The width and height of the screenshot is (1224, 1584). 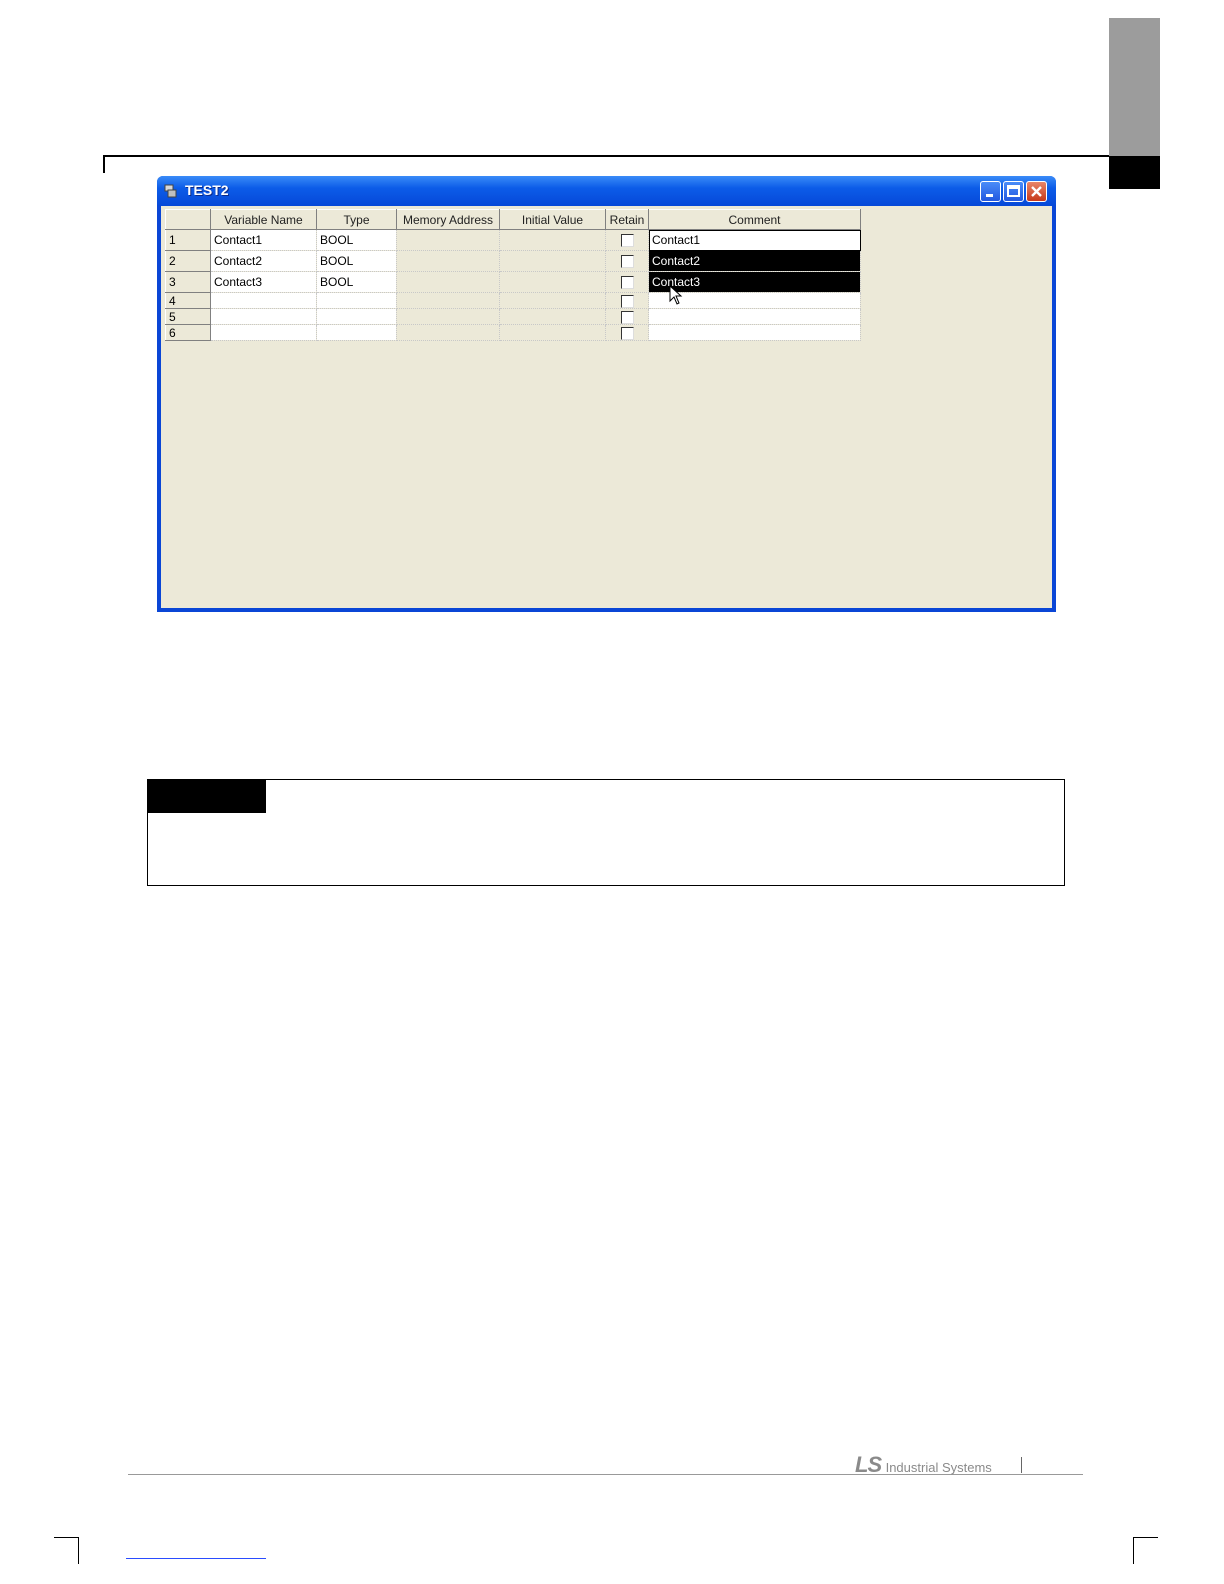 I want to click on company-logo: LS Industrial Systems, so click(x=923, y=1465).